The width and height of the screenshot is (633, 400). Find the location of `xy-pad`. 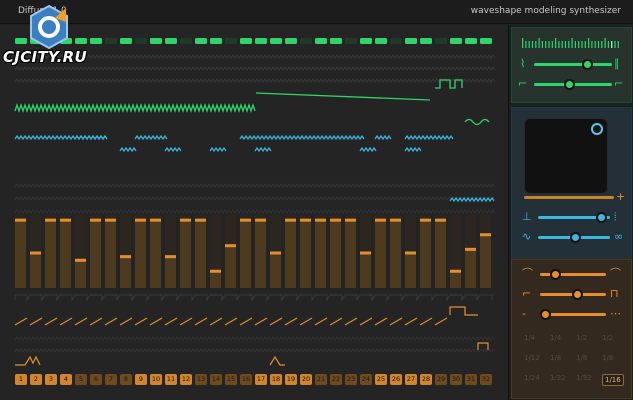

xy-pad is located at coordinates (566, 156).